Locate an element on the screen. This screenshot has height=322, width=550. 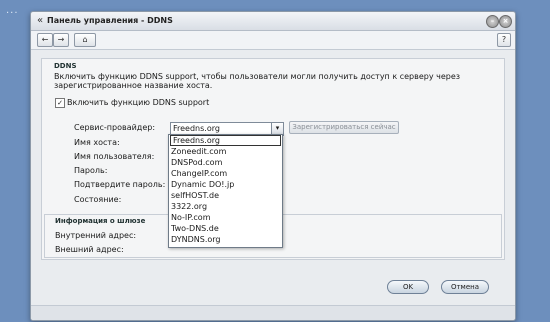
minimize-button: – is located at coordinates (492, 21).